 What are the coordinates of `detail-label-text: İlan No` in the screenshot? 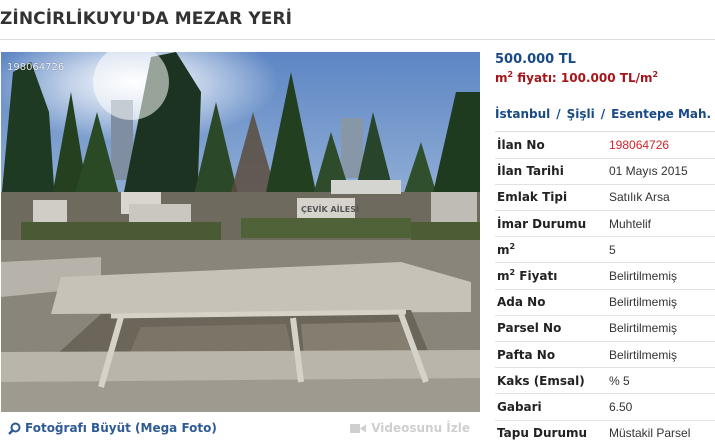 It's located at (521, 144).